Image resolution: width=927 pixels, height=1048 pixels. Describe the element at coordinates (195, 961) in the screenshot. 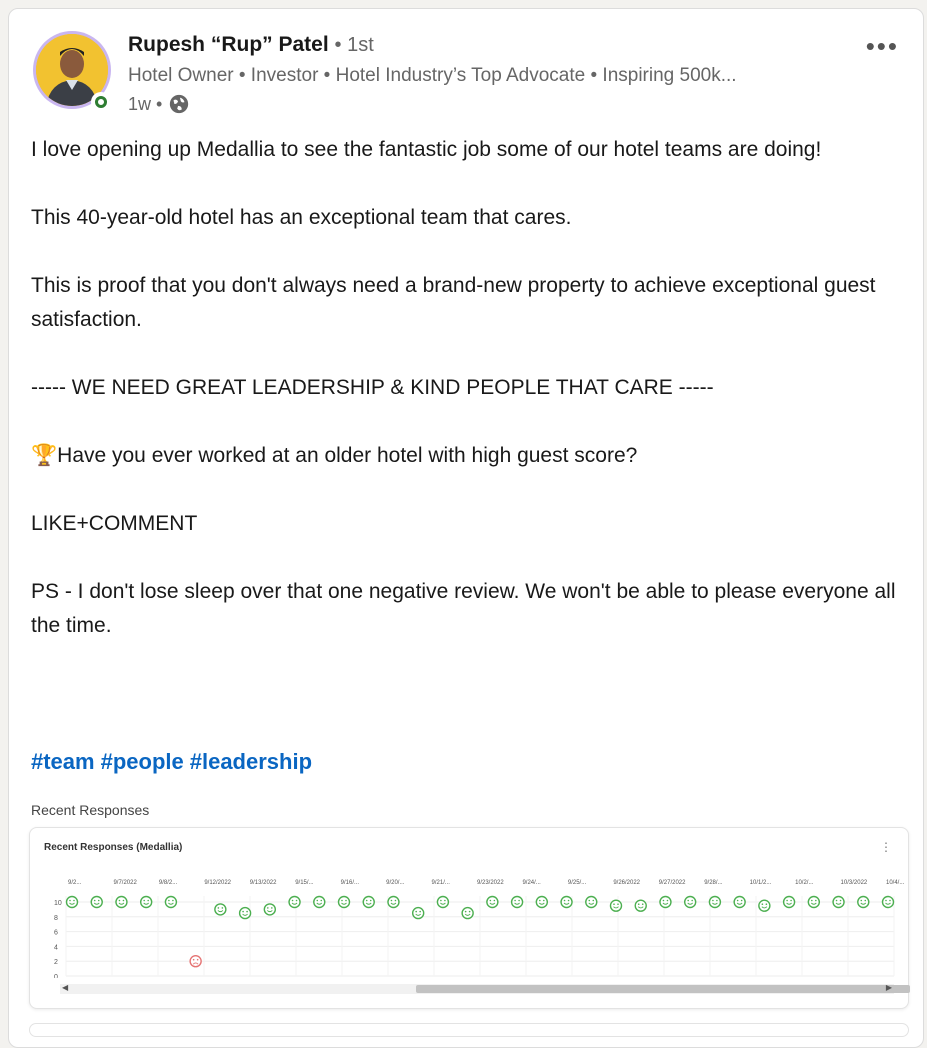

I see `negative-response-point` at that location.